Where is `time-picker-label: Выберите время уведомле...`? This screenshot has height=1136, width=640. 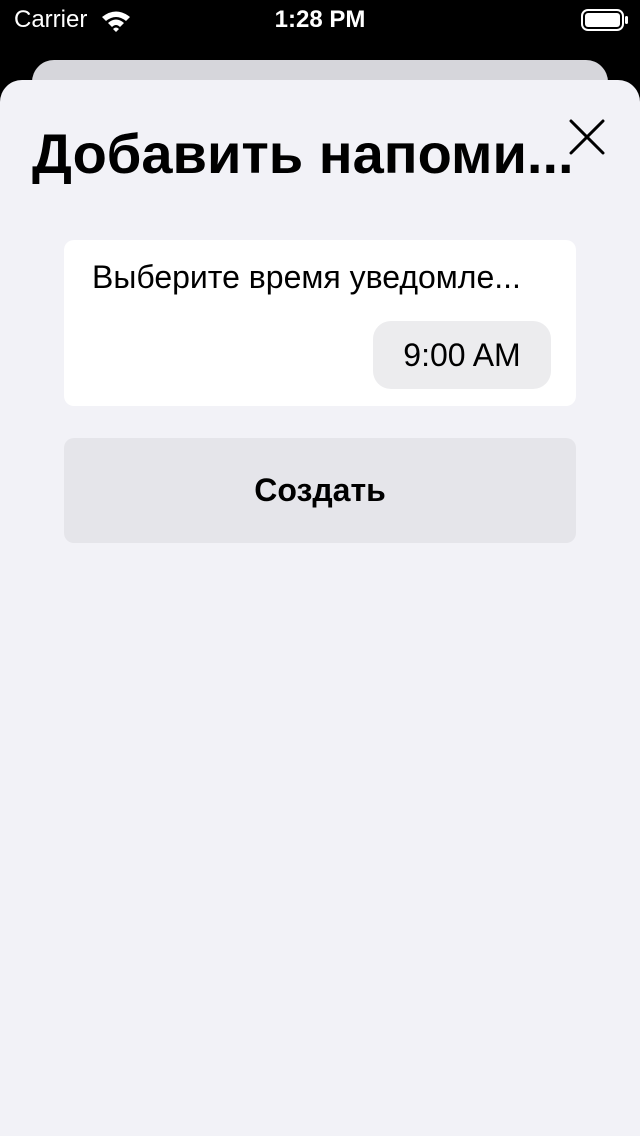
time-picker-label: Выберите время уведомле... is located at coordinates (306, 277).